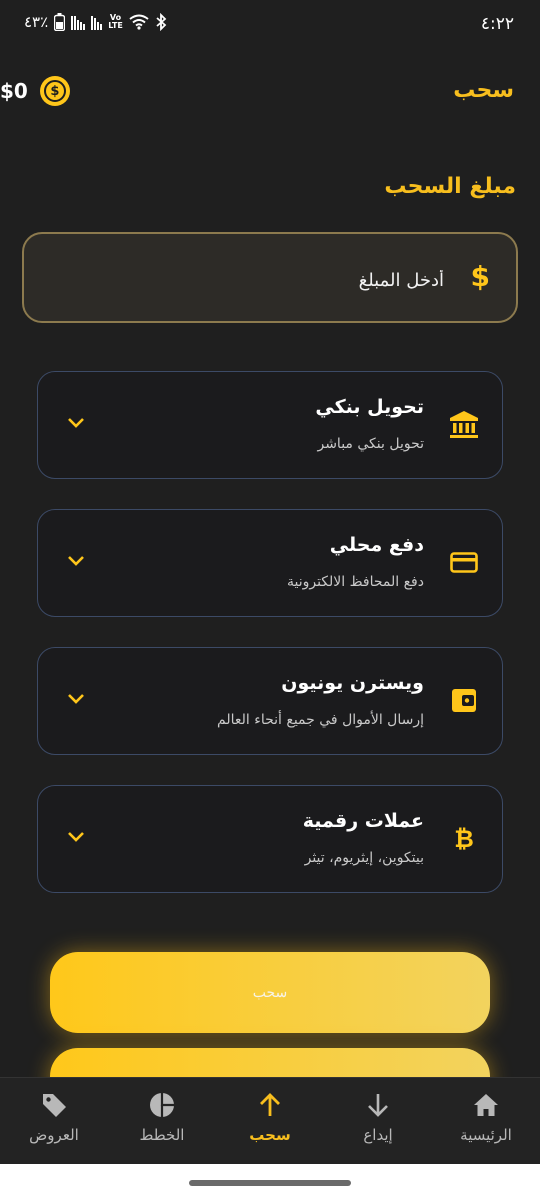 The image size is (540, 1200). Describe the element at coordinates (270, 25) in the screenshot. I see `status-bar: ٤٣٪ Vo LTE ٤:٢٢` at that location.